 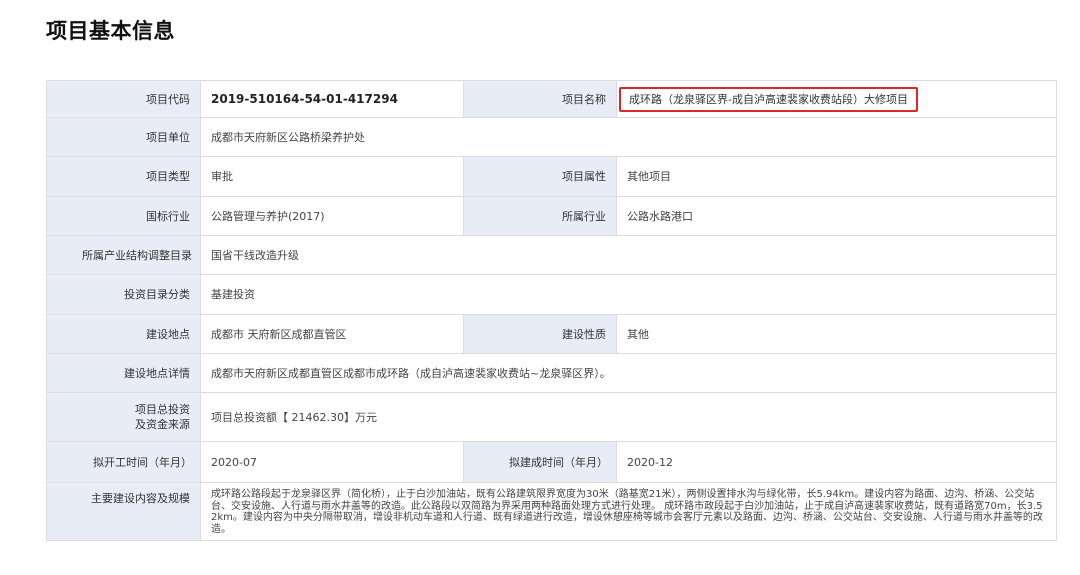 I want to click on table-row: 所属产业结构调整目录 国省干线改造升级, so click(x=551, y=255).